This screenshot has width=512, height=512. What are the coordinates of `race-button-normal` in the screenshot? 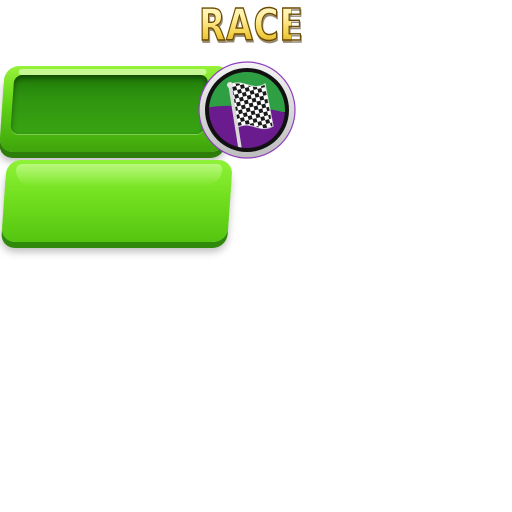 It's located at (117, 201).